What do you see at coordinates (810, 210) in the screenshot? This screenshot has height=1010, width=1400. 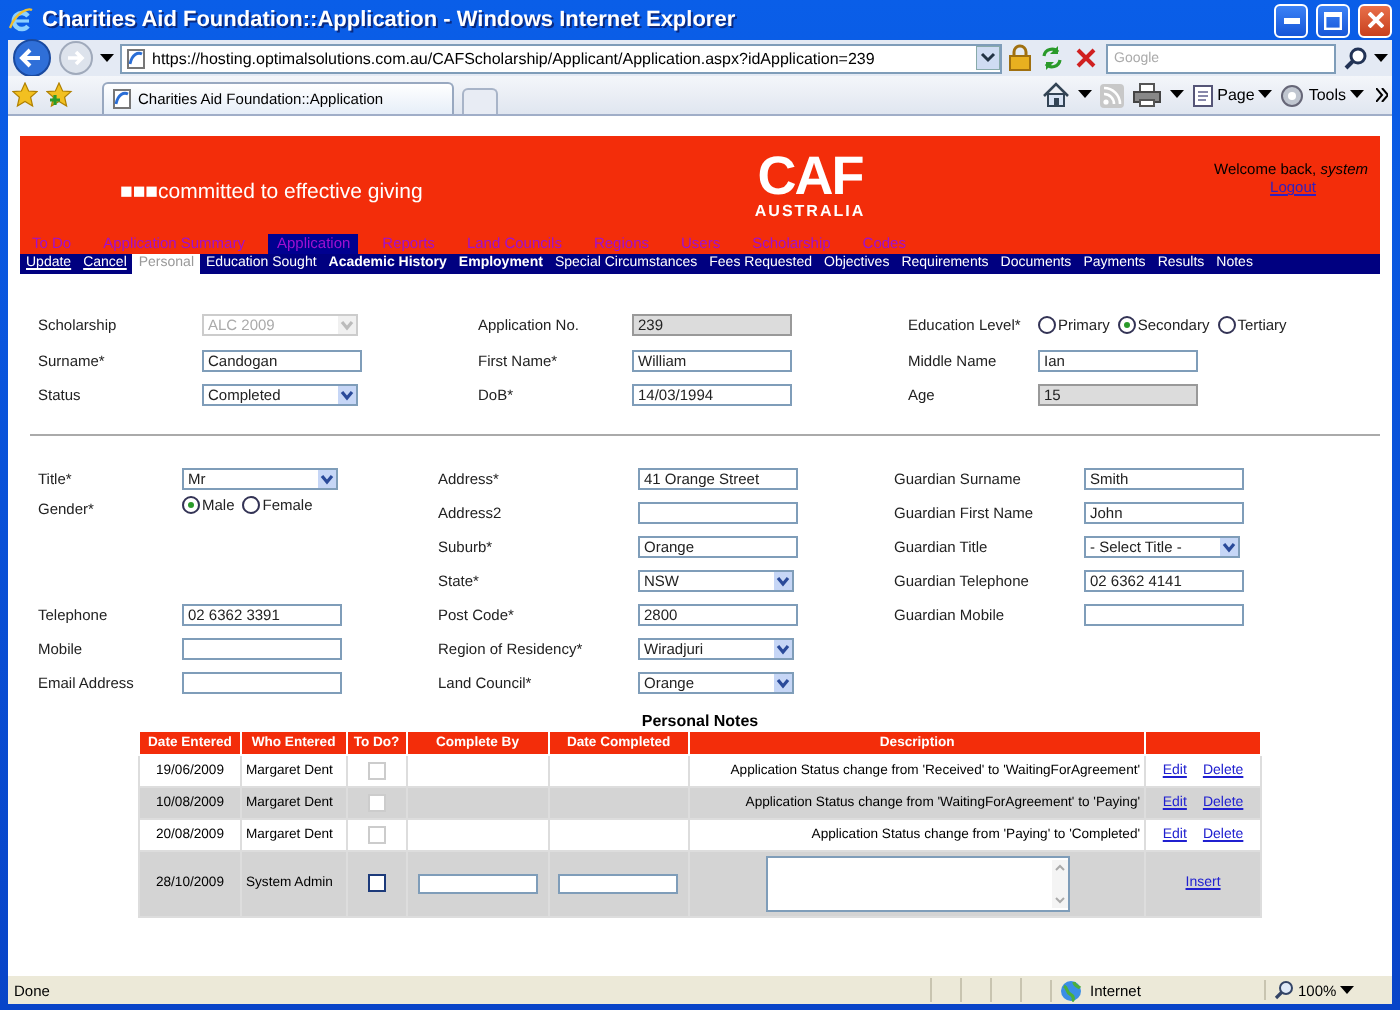 I see `logo-subtitle: AUSTRALIA` at bounding box center [810, 210].